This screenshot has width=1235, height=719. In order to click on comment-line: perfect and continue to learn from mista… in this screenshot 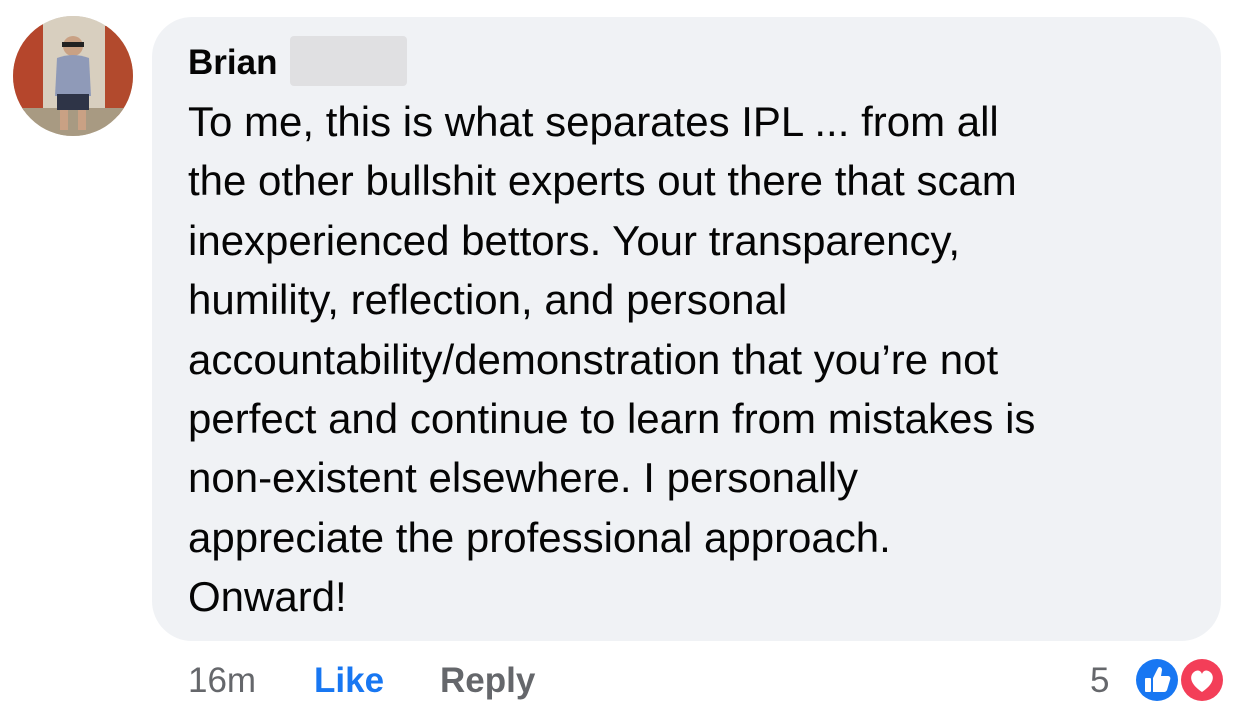, I will do `click(612, 419)`.